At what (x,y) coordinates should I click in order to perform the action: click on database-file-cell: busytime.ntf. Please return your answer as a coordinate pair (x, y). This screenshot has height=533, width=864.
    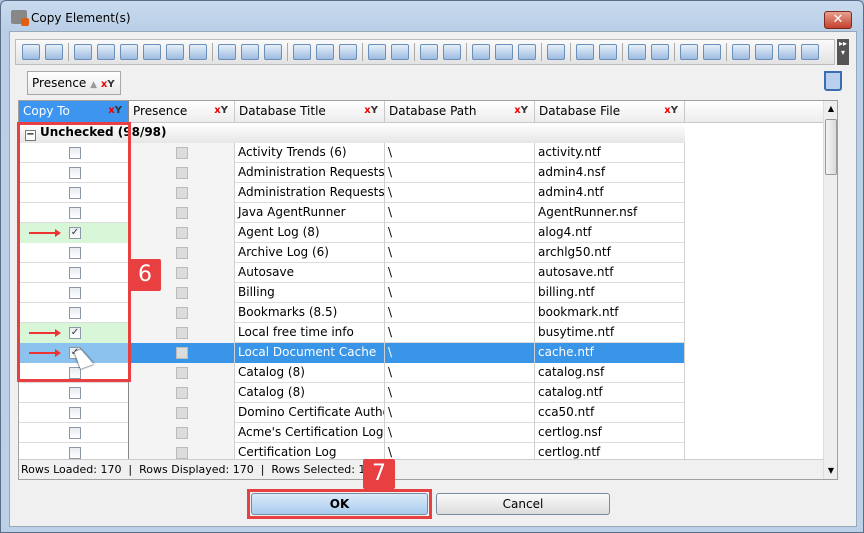
    Looking at the image, I should click on (610, 333).